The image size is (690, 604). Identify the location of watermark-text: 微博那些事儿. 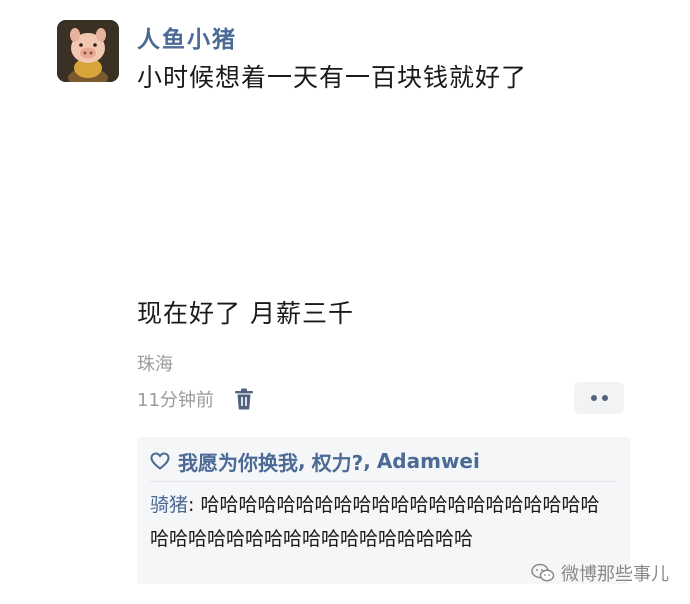
(615, 574).